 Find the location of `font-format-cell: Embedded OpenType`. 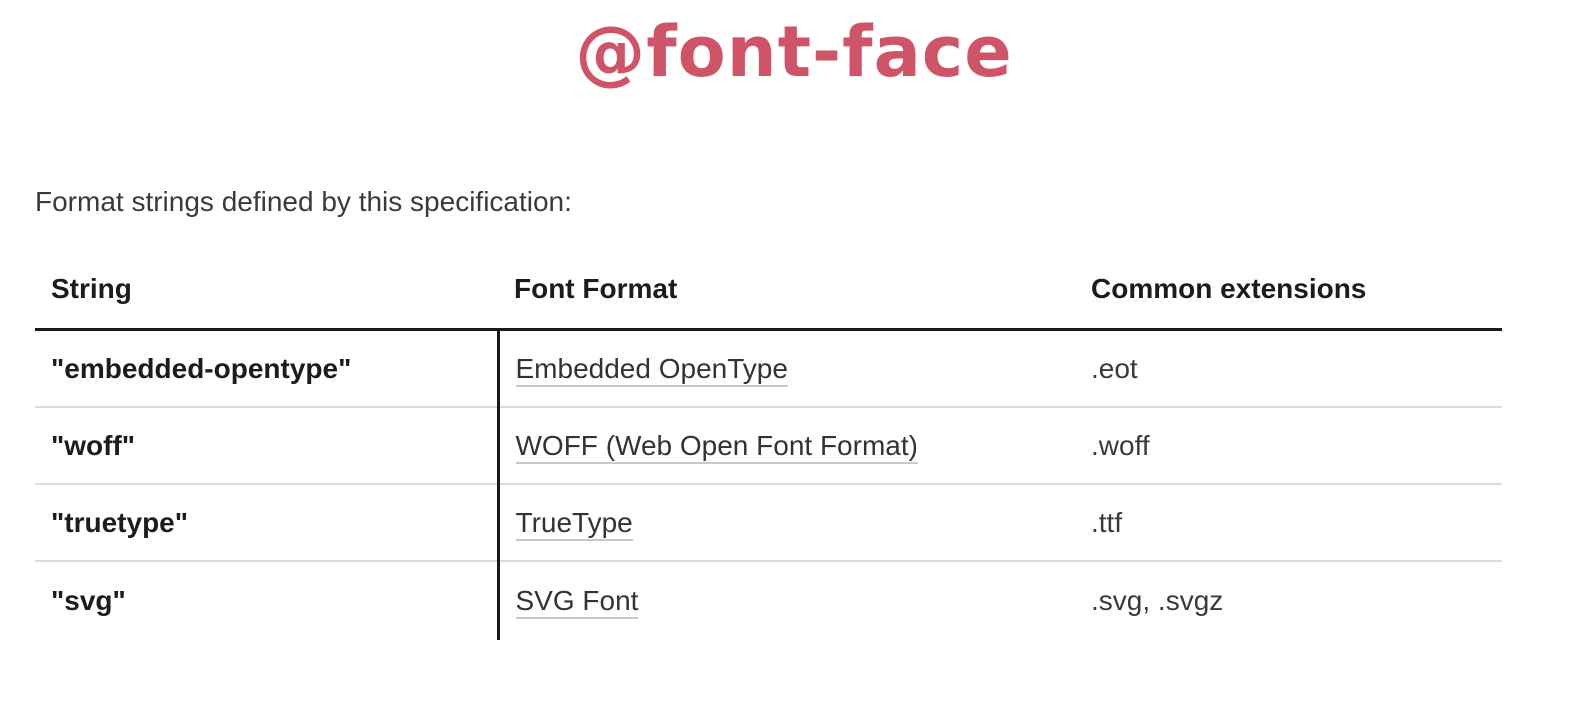

font-format-cell: Embedded OpenType is located at coordinates (785, 368).